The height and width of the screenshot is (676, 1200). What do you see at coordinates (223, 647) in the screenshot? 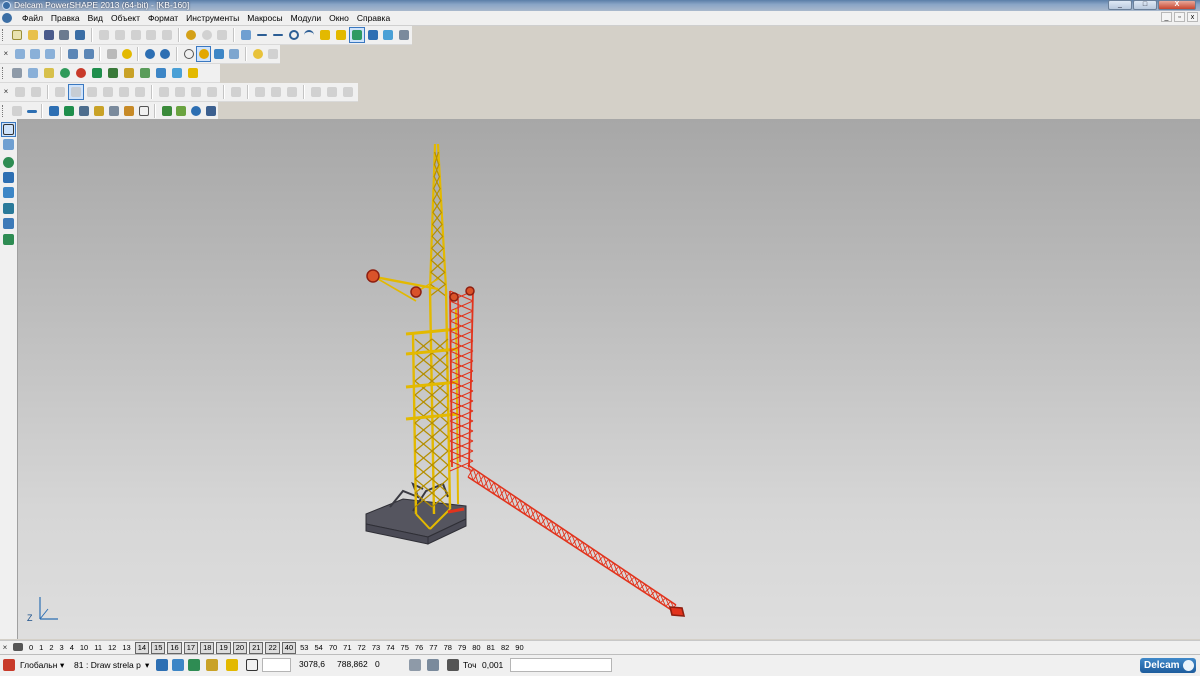
I see `level-19: 19` at bounding box center [223, 647].